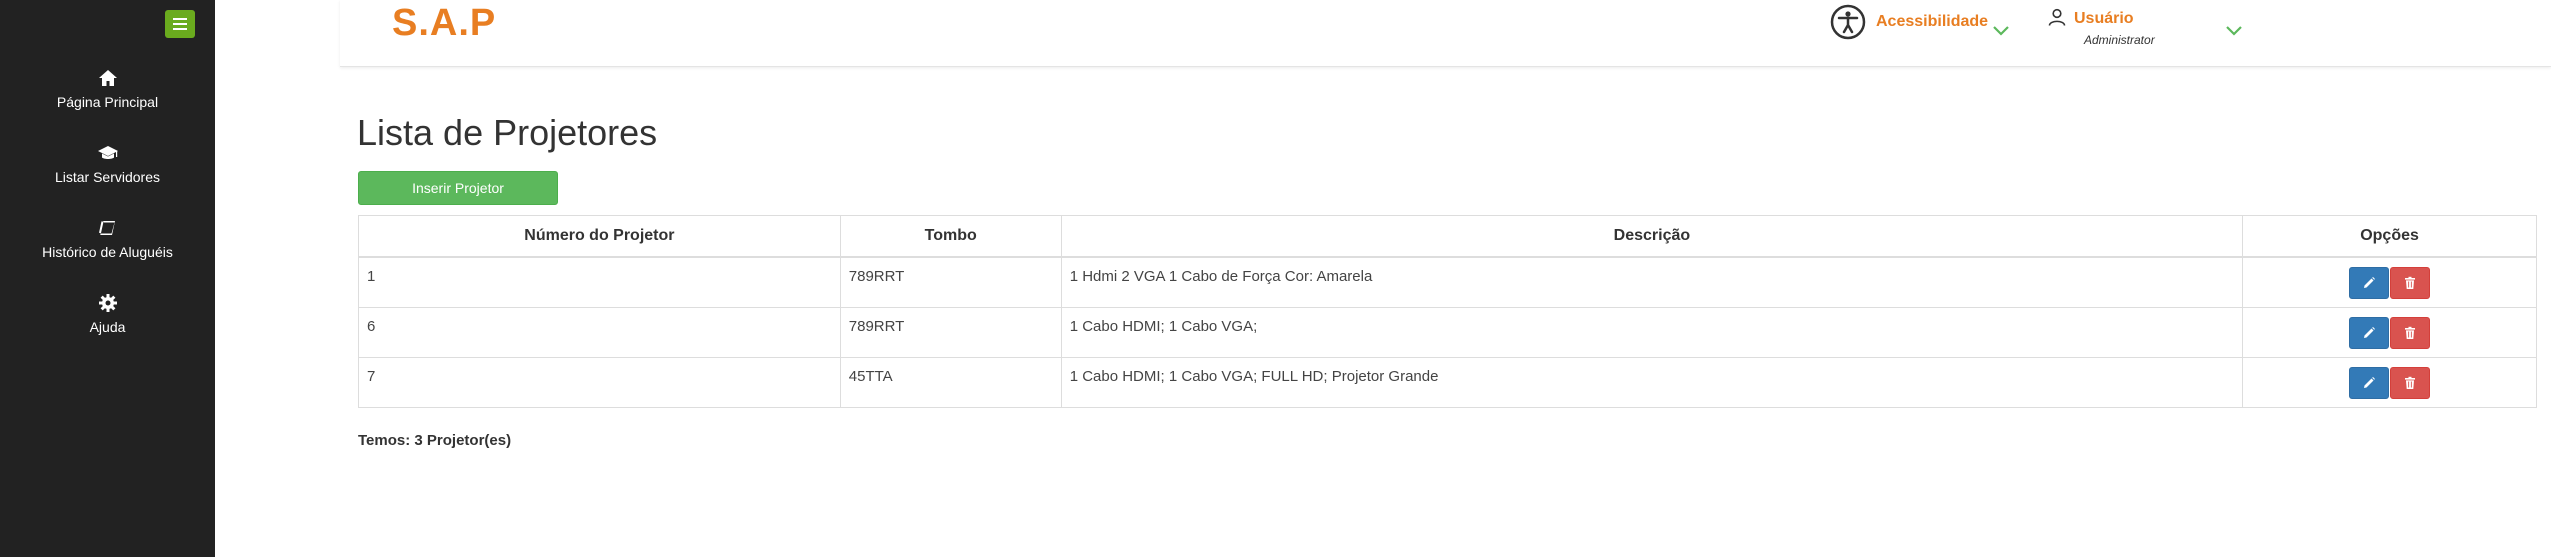 Image resolution: width=2551 pixels, height=557 pixels. I want to click on sidebar-item-label: Listar Servidores, so click(107, 177).